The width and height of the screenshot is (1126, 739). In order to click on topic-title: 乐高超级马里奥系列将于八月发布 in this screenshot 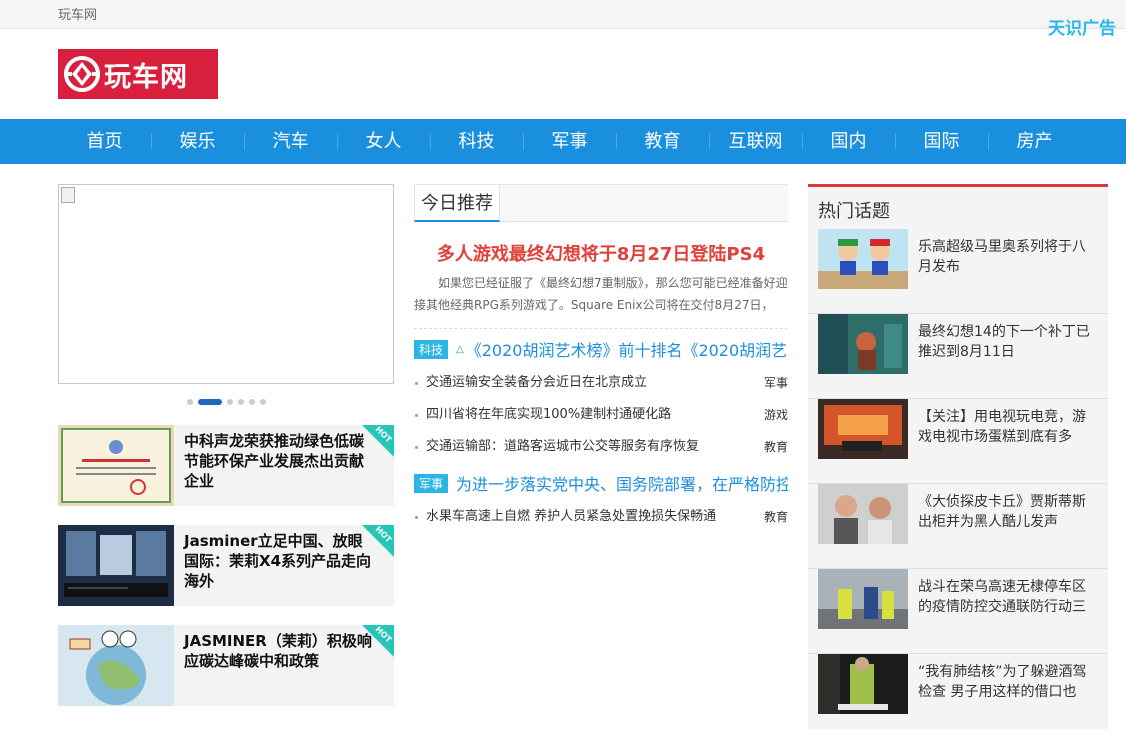, I will do `click(1005, 257)`.